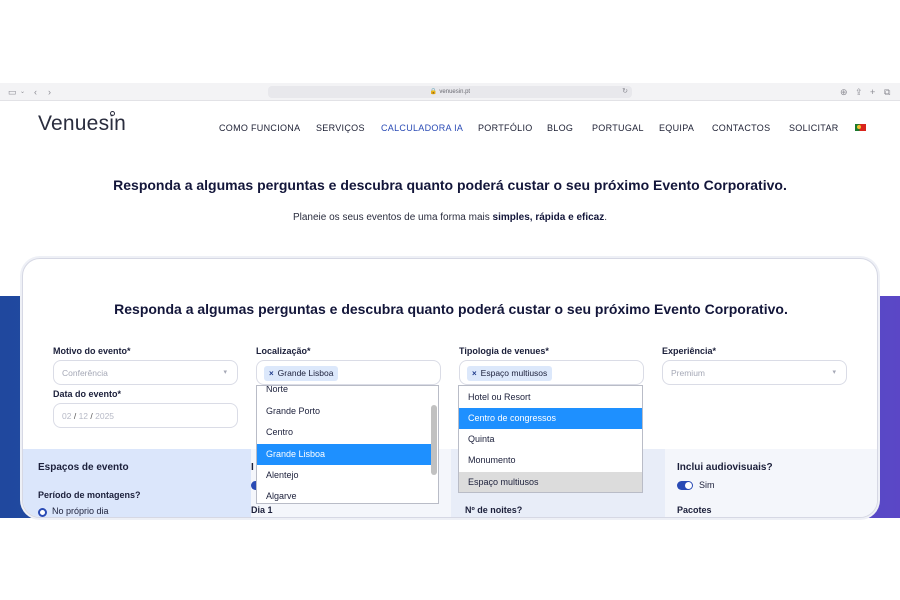 This screenshot has width=900, height=600. What do you see at coordinates (550, 482) in the screenshot?
I see `option-espaco-multiusos: Espaço multiusos` at bounding box center [550, 482].